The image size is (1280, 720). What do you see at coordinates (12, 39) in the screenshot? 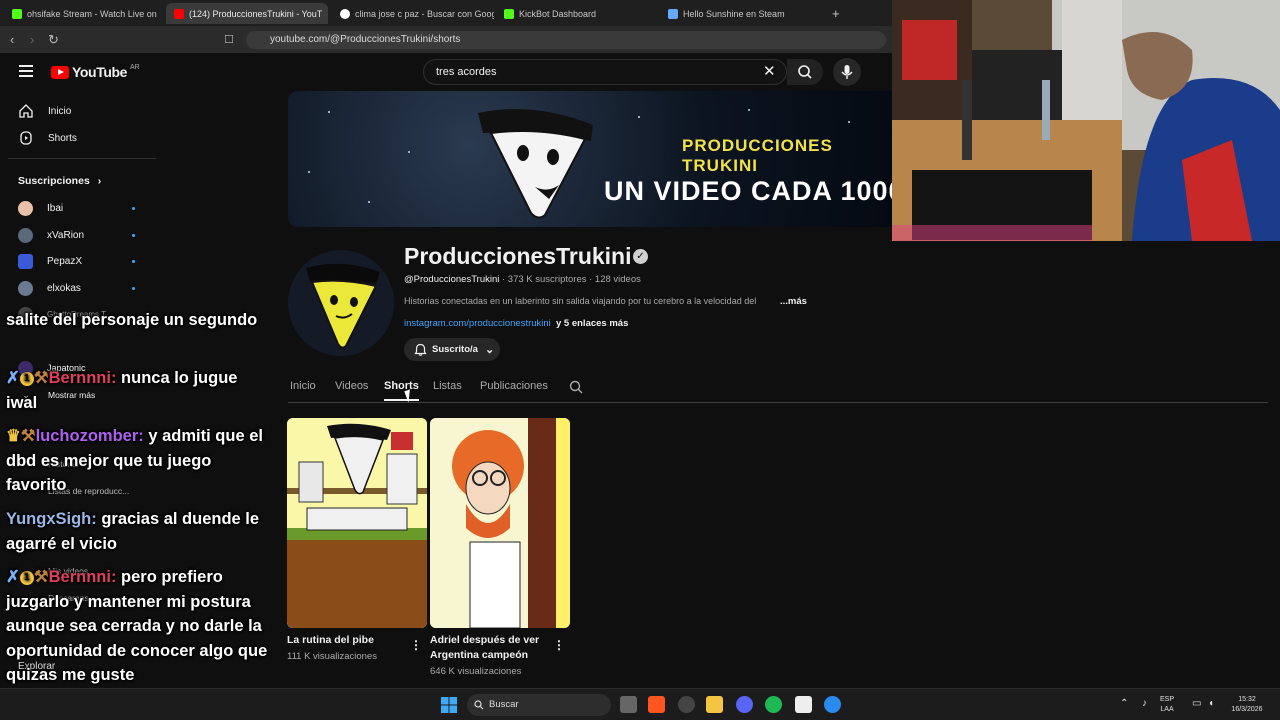
I see `back-icon: ‹` at bounding box center [12, 39].